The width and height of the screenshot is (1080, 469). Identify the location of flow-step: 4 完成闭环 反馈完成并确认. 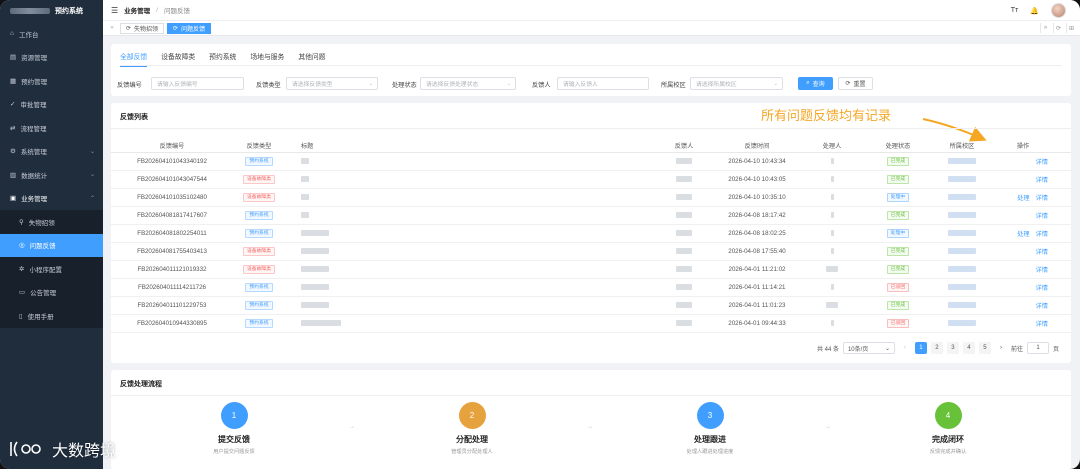
(948, 428).